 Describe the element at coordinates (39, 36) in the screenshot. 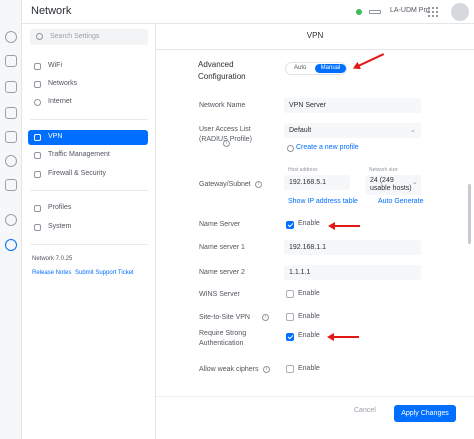

I see `search-icon` at that location.